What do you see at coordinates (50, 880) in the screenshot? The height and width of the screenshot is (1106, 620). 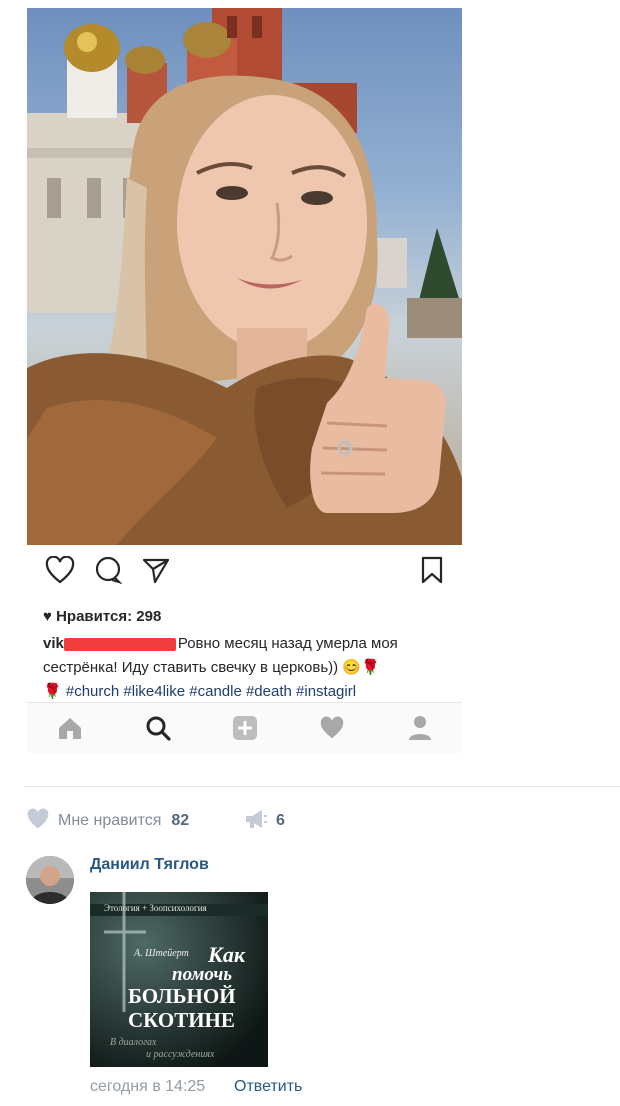 I see `avatar` at bounding box center [50, 880].